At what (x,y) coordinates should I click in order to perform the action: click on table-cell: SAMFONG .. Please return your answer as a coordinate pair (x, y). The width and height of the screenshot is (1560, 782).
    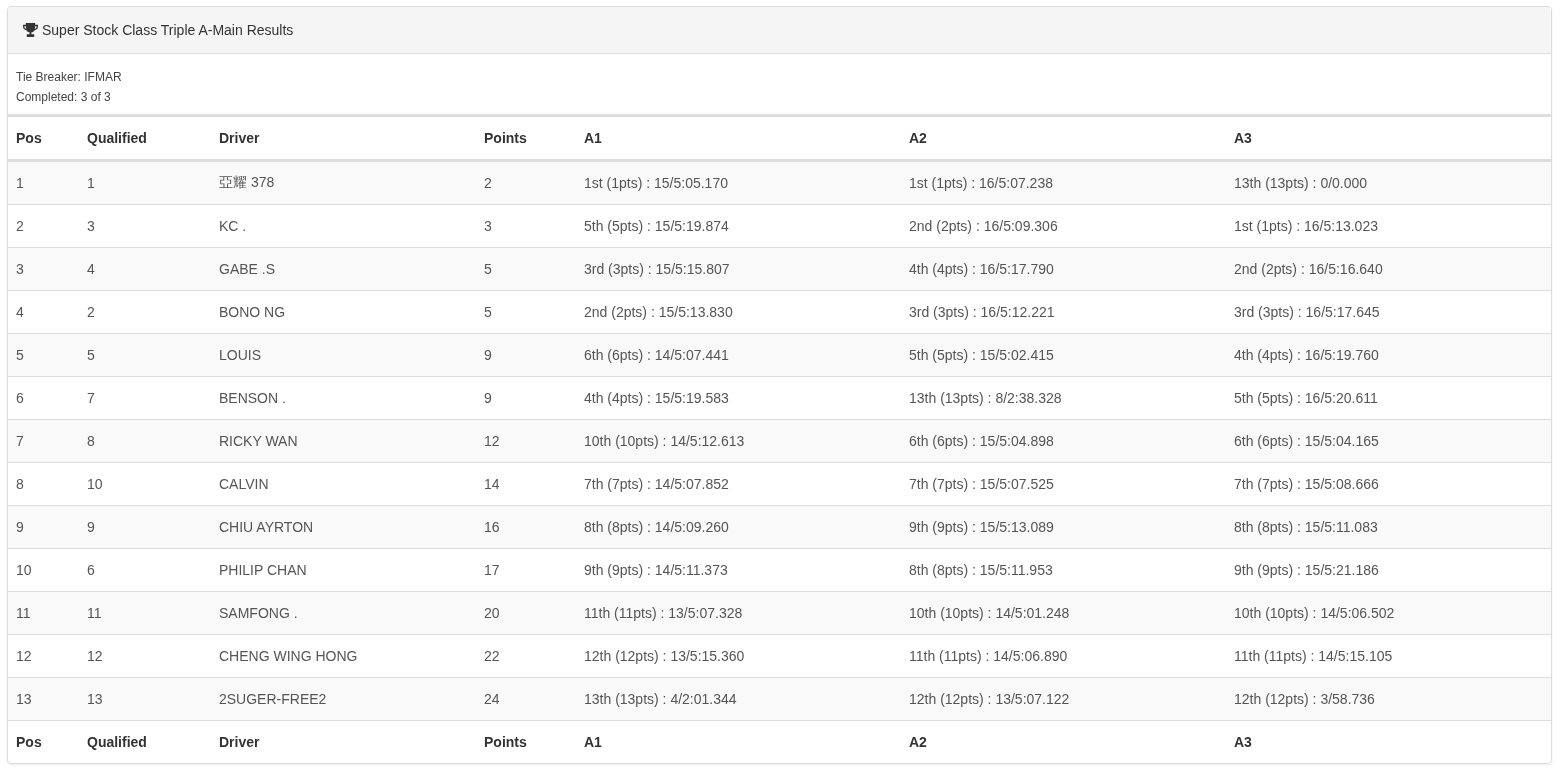
    Looking at the image, I should click on (343, 613).